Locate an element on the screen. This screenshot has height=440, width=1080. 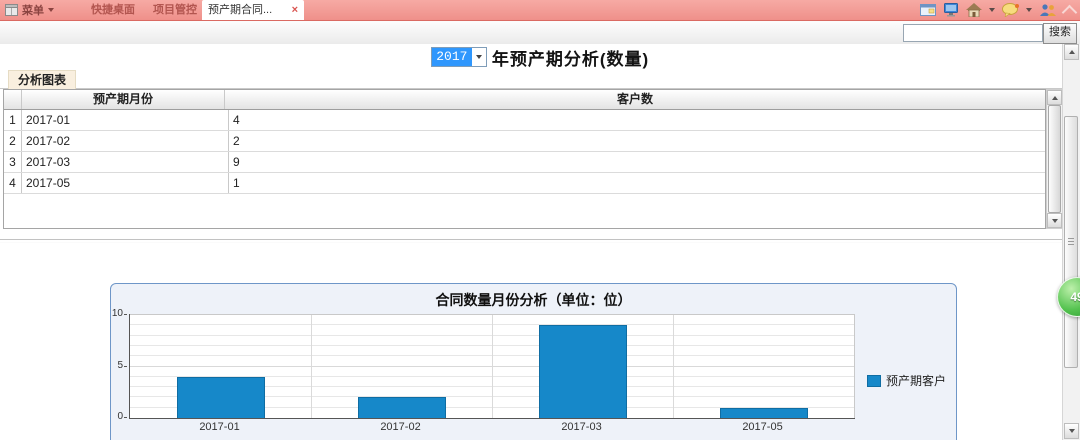
count-column-header: 客户数 is located at coordinates (635, 99).